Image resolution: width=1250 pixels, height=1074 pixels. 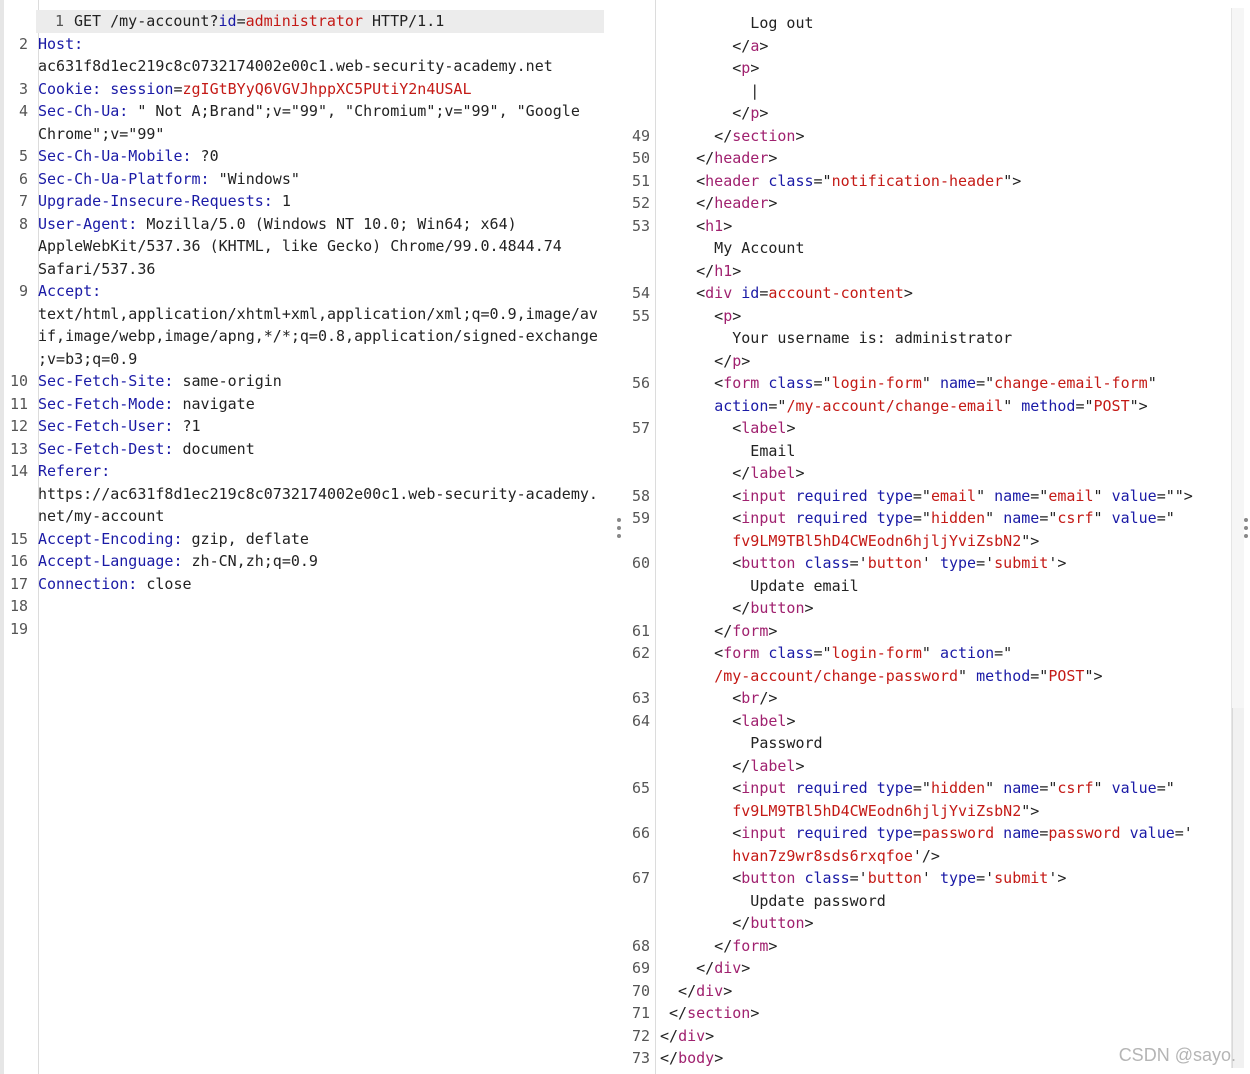 I want to click on code-text: <button class='button' type='submit'>, so click(x=863, y=878).